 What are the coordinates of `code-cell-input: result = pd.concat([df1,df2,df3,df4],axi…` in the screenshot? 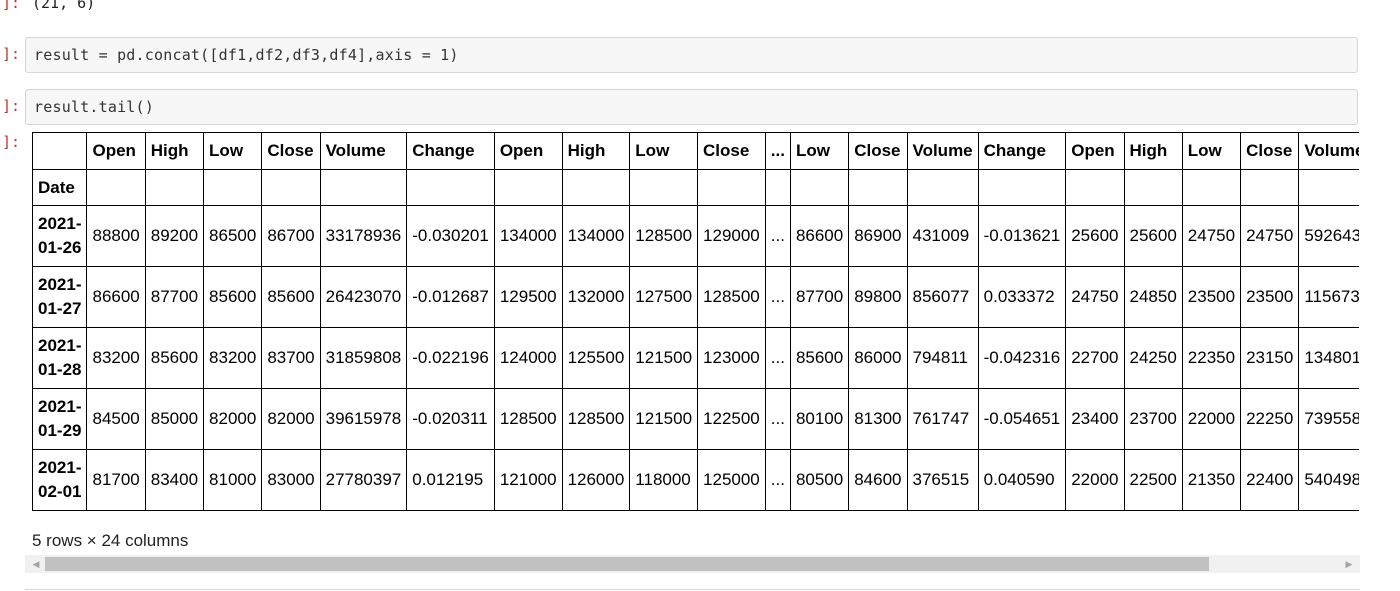 It's located at (691, 55).